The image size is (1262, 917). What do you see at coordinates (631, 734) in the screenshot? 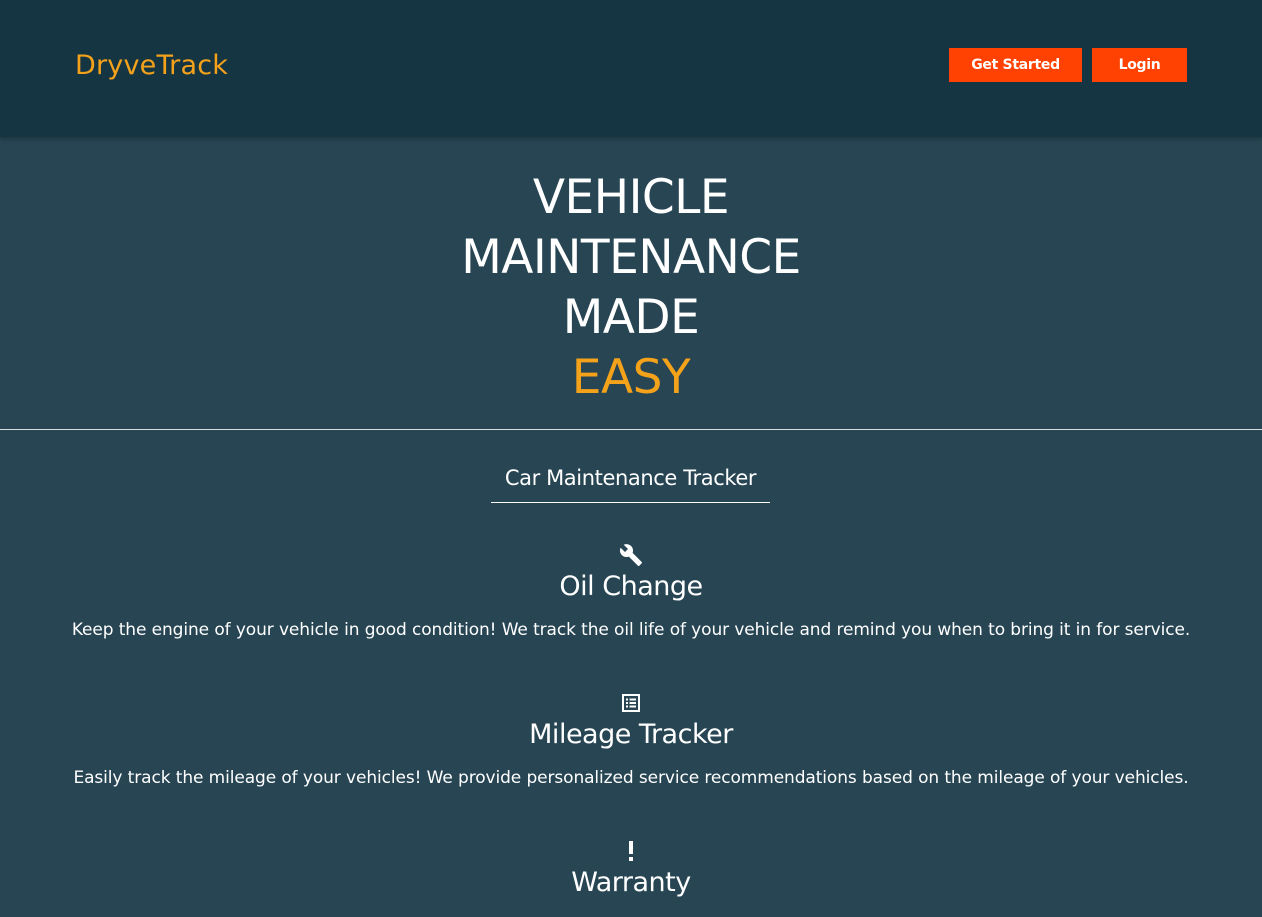
I see `feature-title: Mileage Tracker` at bounding box center [631, 734].